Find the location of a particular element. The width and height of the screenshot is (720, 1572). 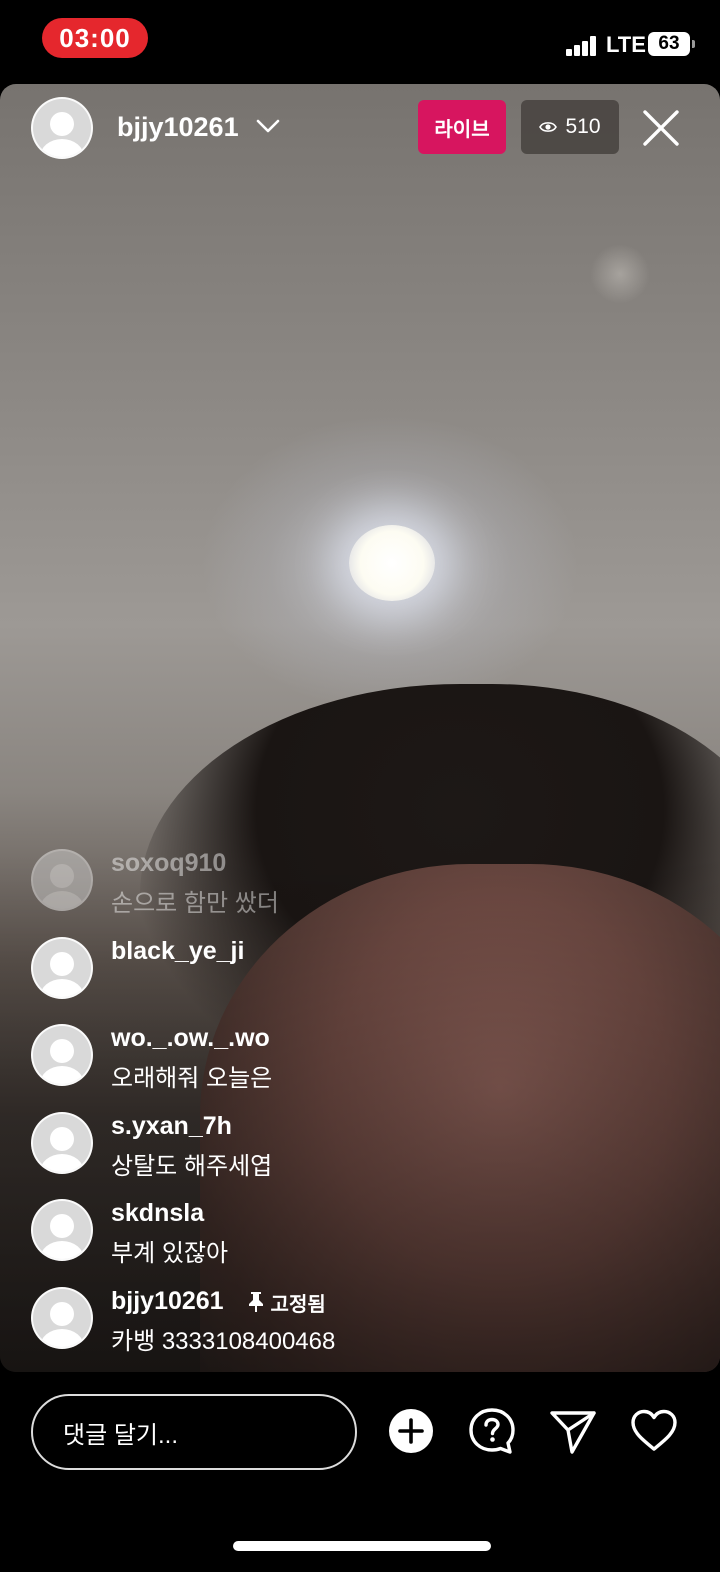

status-bar: 03:00 LTE 63 is located at coordinates (360, 42).